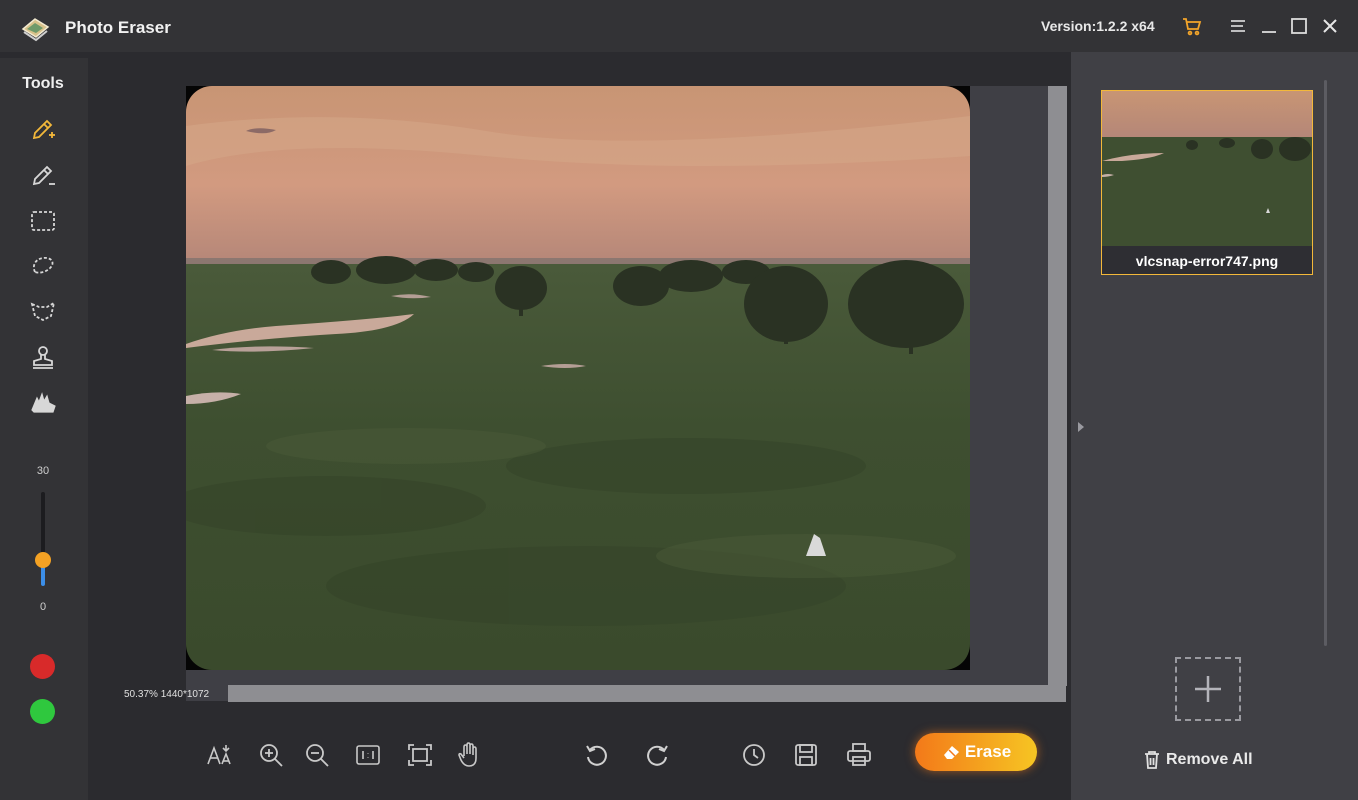  I want to click on minimize-icon, so click(1269, 26).